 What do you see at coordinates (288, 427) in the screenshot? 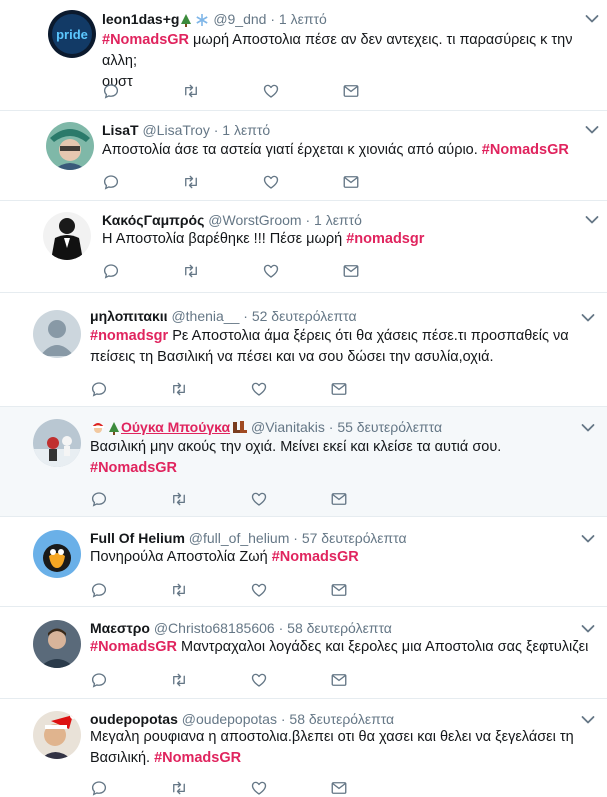
I see `handle: @Vianitakis` at bounding box center [288, 427].